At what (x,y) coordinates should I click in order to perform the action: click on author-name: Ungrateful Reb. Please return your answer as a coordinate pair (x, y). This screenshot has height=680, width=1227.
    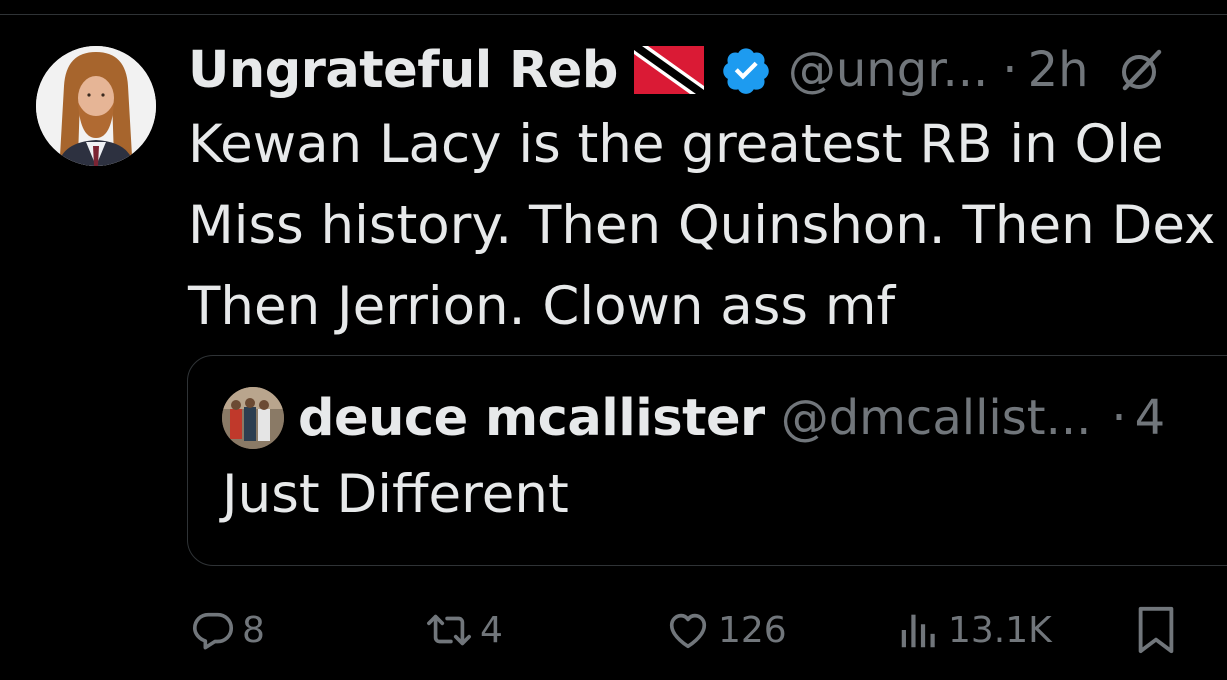
    Looking at the image, I should click on (403, 70).